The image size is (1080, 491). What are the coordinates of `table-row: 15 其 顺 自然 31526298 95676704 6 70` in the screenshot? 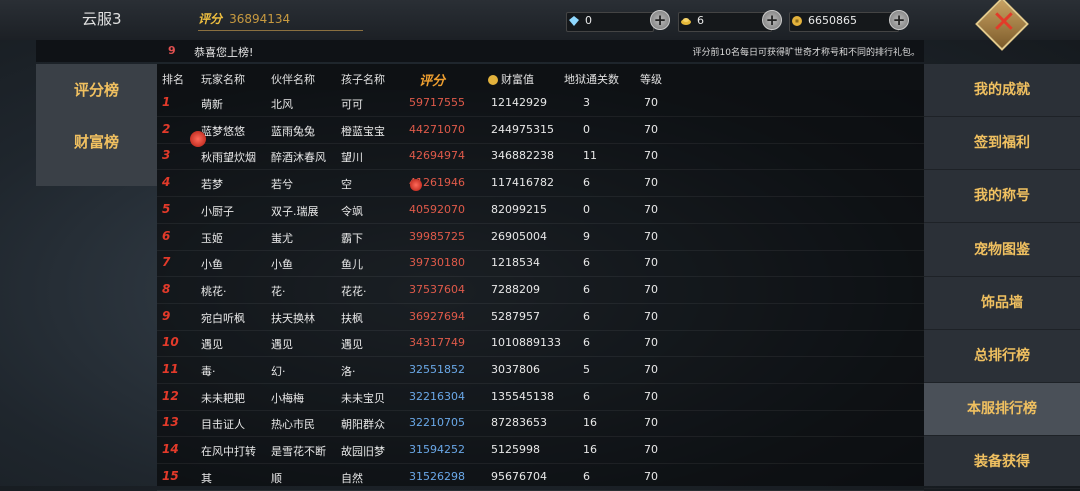 It's located at (540, 477).